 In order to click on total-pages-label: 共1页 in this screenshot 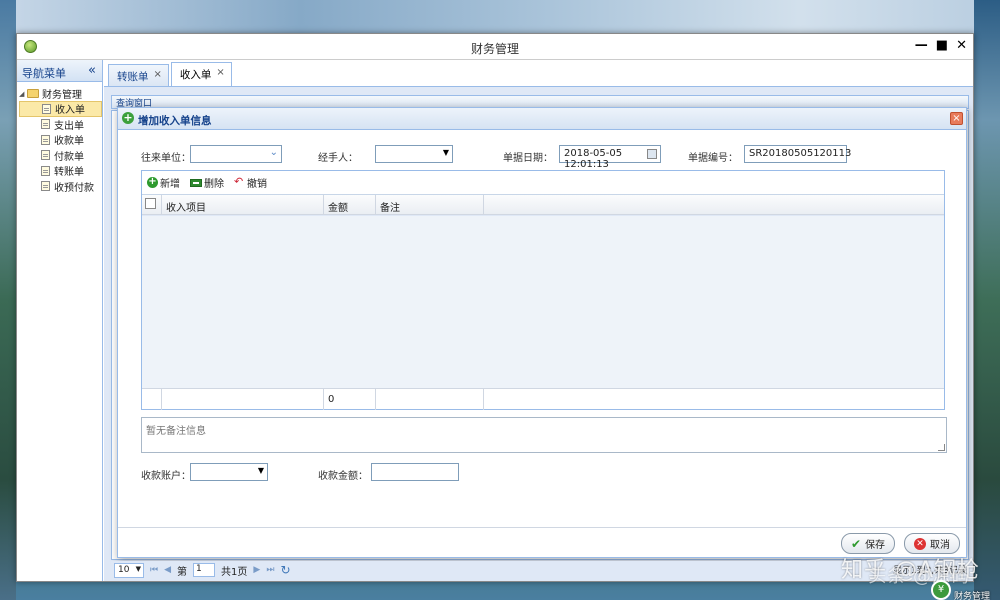, I will do `click(234, 572)`.